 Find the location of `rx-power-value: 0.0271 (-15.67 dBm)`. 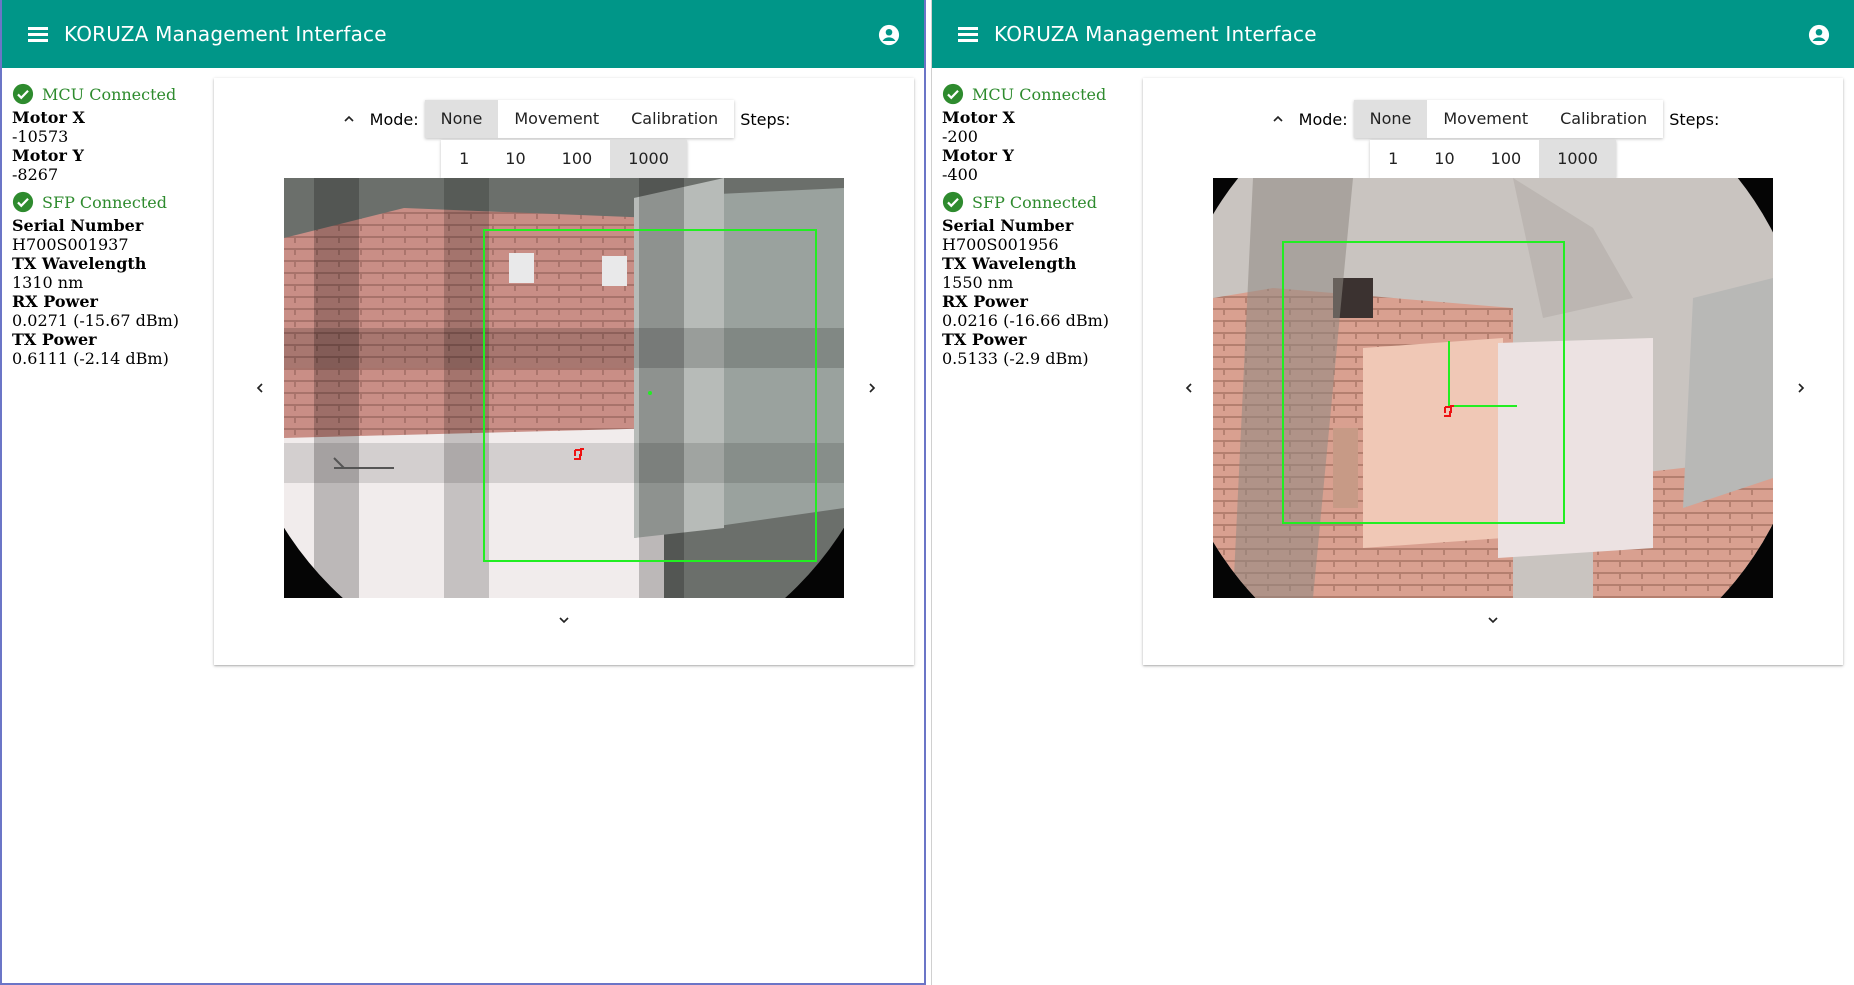

rx-power-value: 0.0271 (-15.67 dBm) is located at coordinates (96, 320).